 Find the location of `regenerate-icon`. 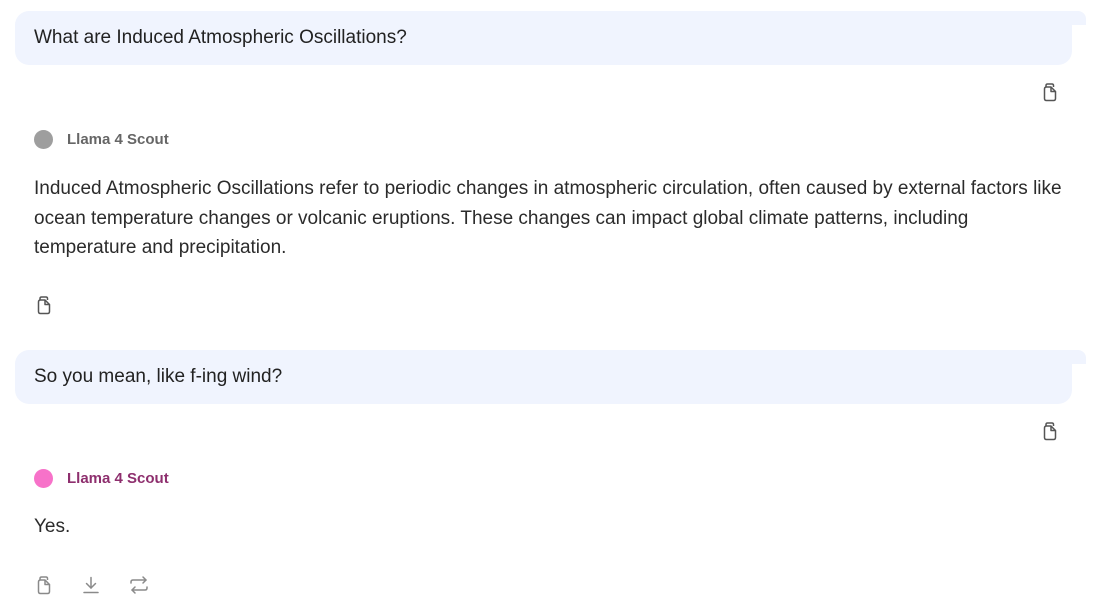

regenerate-icon is located at coordinates (139, 585).